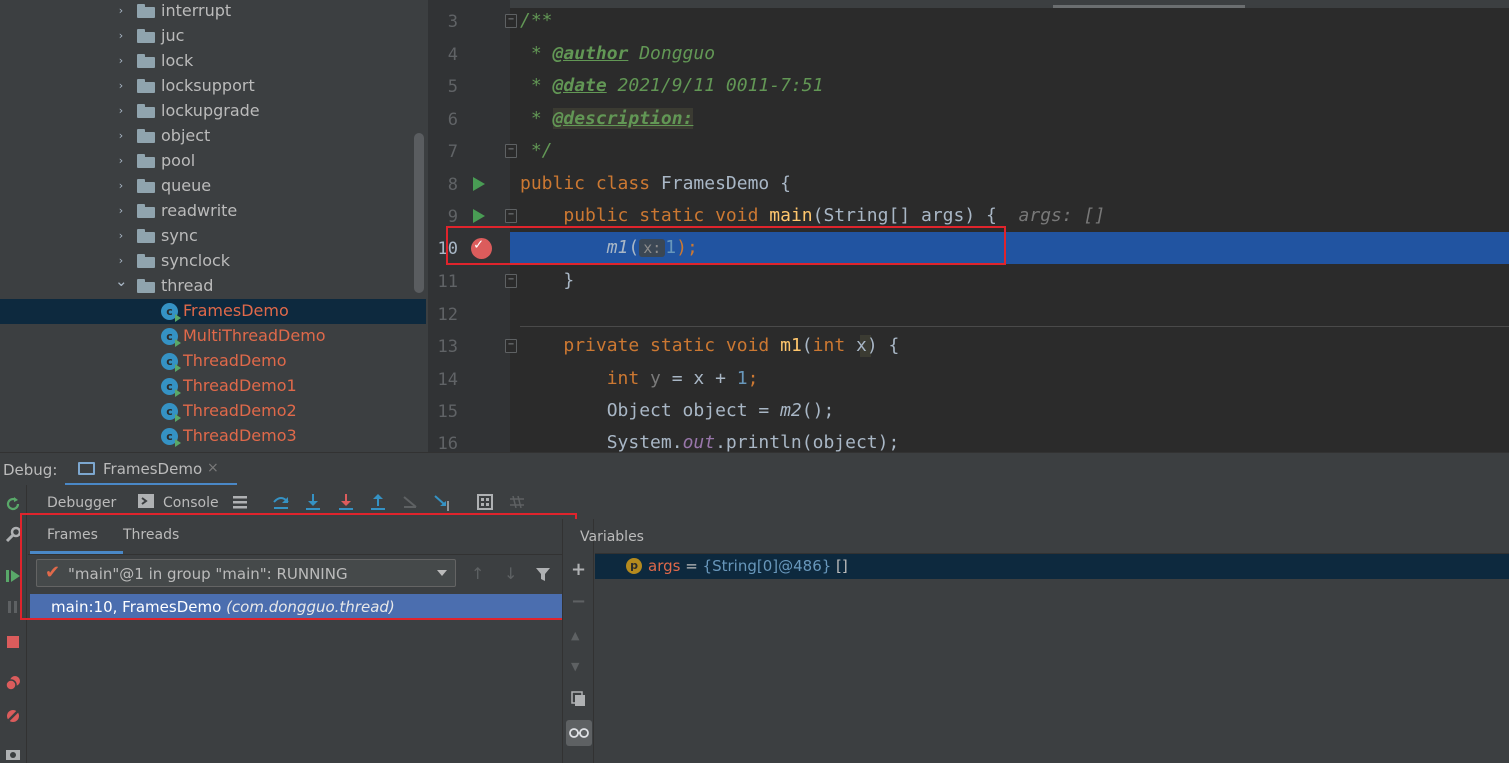 The width and height of the screenshot is (1509, 763). What do you see at coordinates (968, 346) in the screenshot?
I see `code-line: 13 − private static void m1(int x) {` at bounding box center [968, 346].